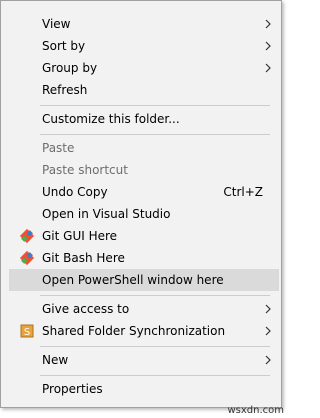 The height and width of the screenshot is (418, 320). Describe the element at coordinates (144, 46) in the screenshot. I see `menu-item-sort-by: Sort by` at that location.